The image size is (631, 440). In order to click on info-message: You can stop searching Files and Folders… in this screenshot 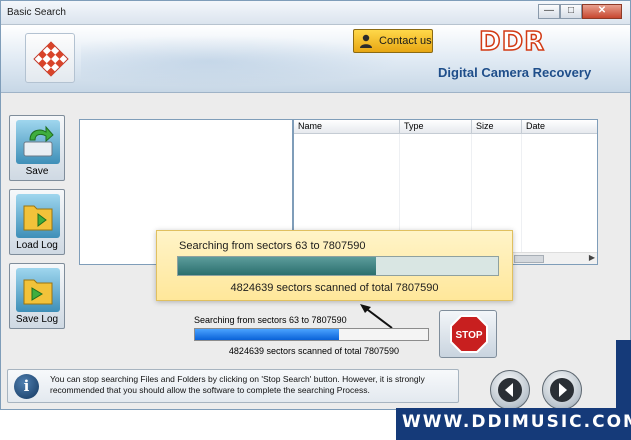, I will do `click(237, 384)`.